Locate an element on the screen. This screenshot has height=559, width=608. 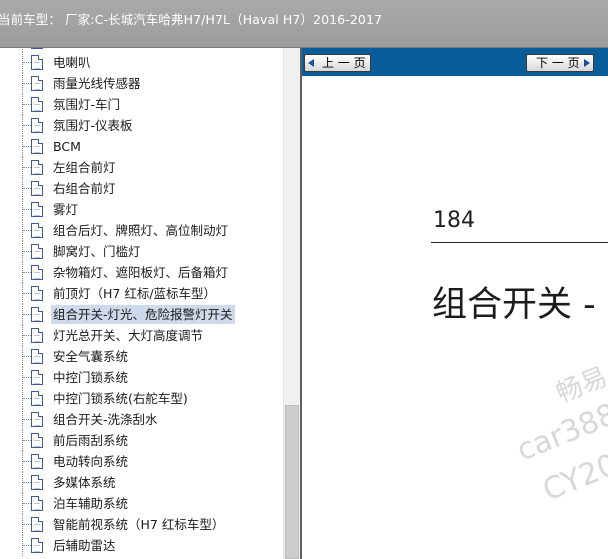
tree-item: 智能前视系统（H7 红标车型） is located at coordinates (141, 524).